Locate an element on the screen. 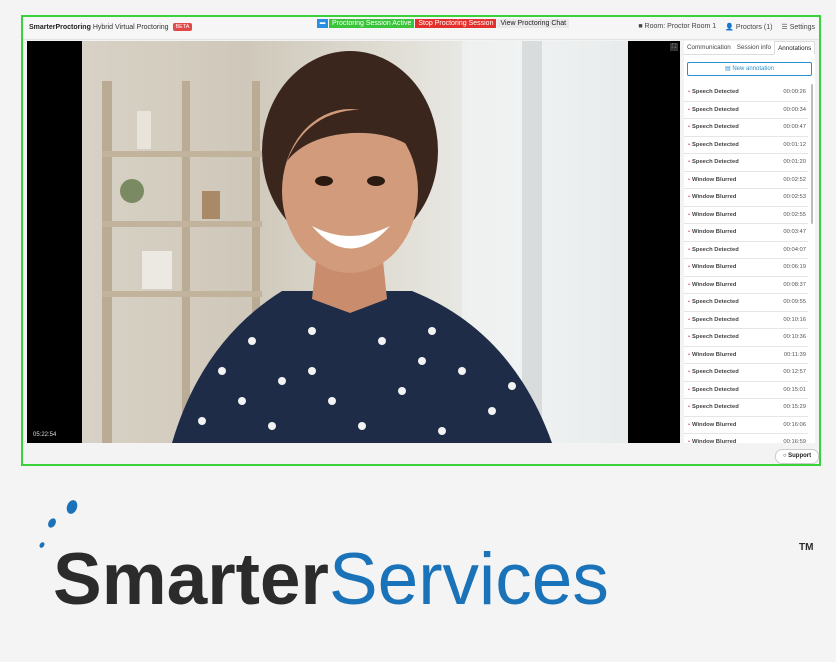 The height and width of the screenshot is (662, 836). annotation-row: Speech Detected 00:00:47 is located at coordinates (746, 128).